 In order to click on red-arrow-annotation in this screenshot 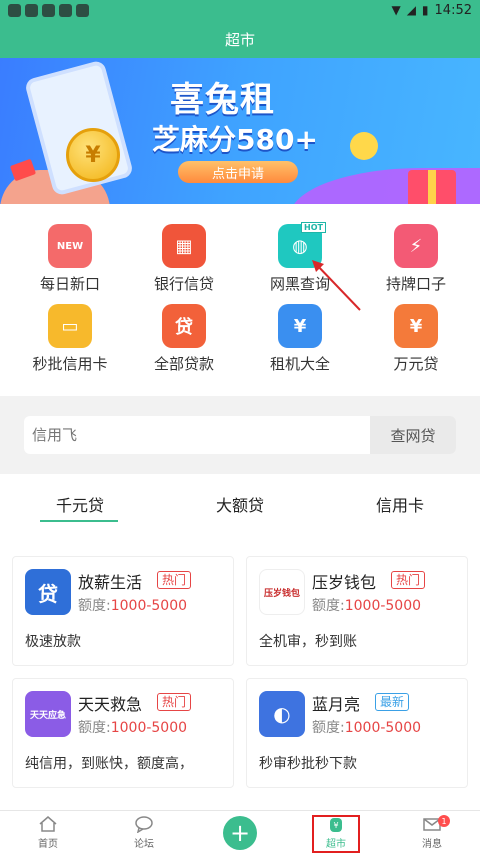, I will do `click(336, 285)`.